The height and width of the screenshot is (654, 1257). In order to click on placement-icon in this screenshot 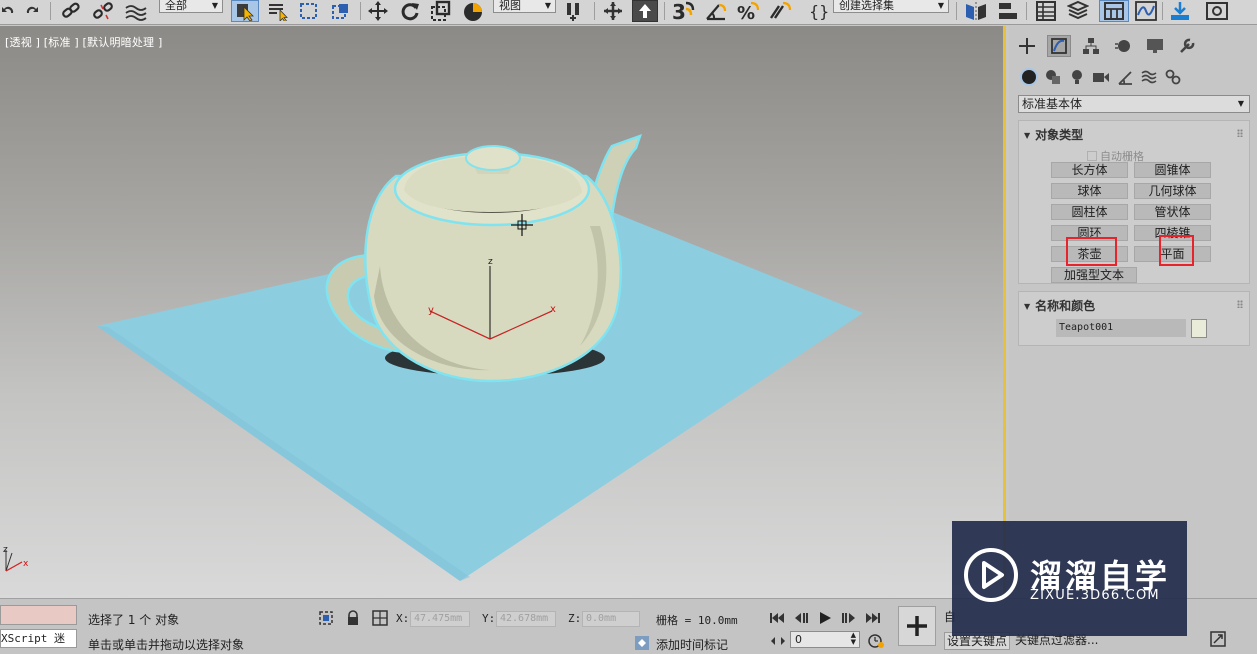, I will do `click(473, 11)`.